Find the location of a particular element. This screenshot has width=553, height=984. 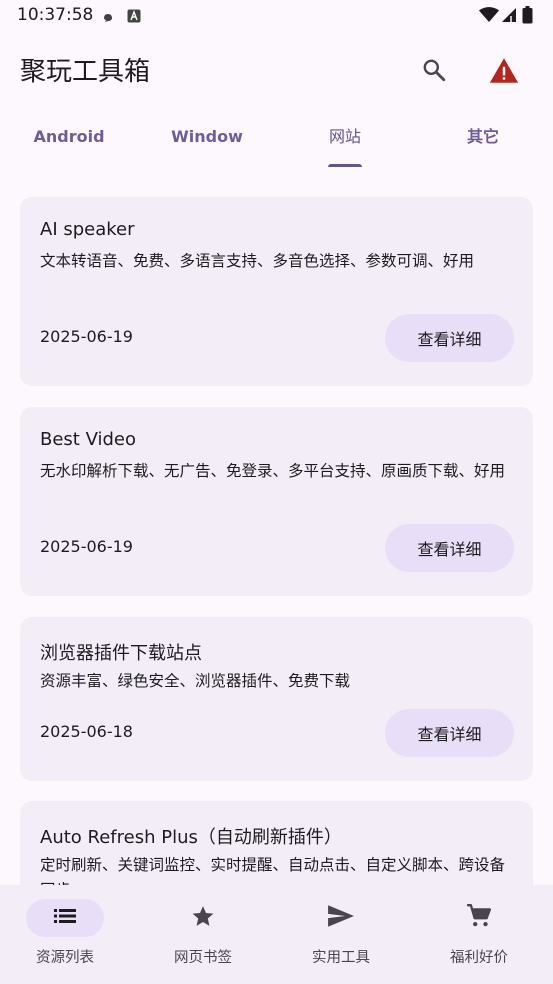

signal-icon is located at coordinates (509, 17).